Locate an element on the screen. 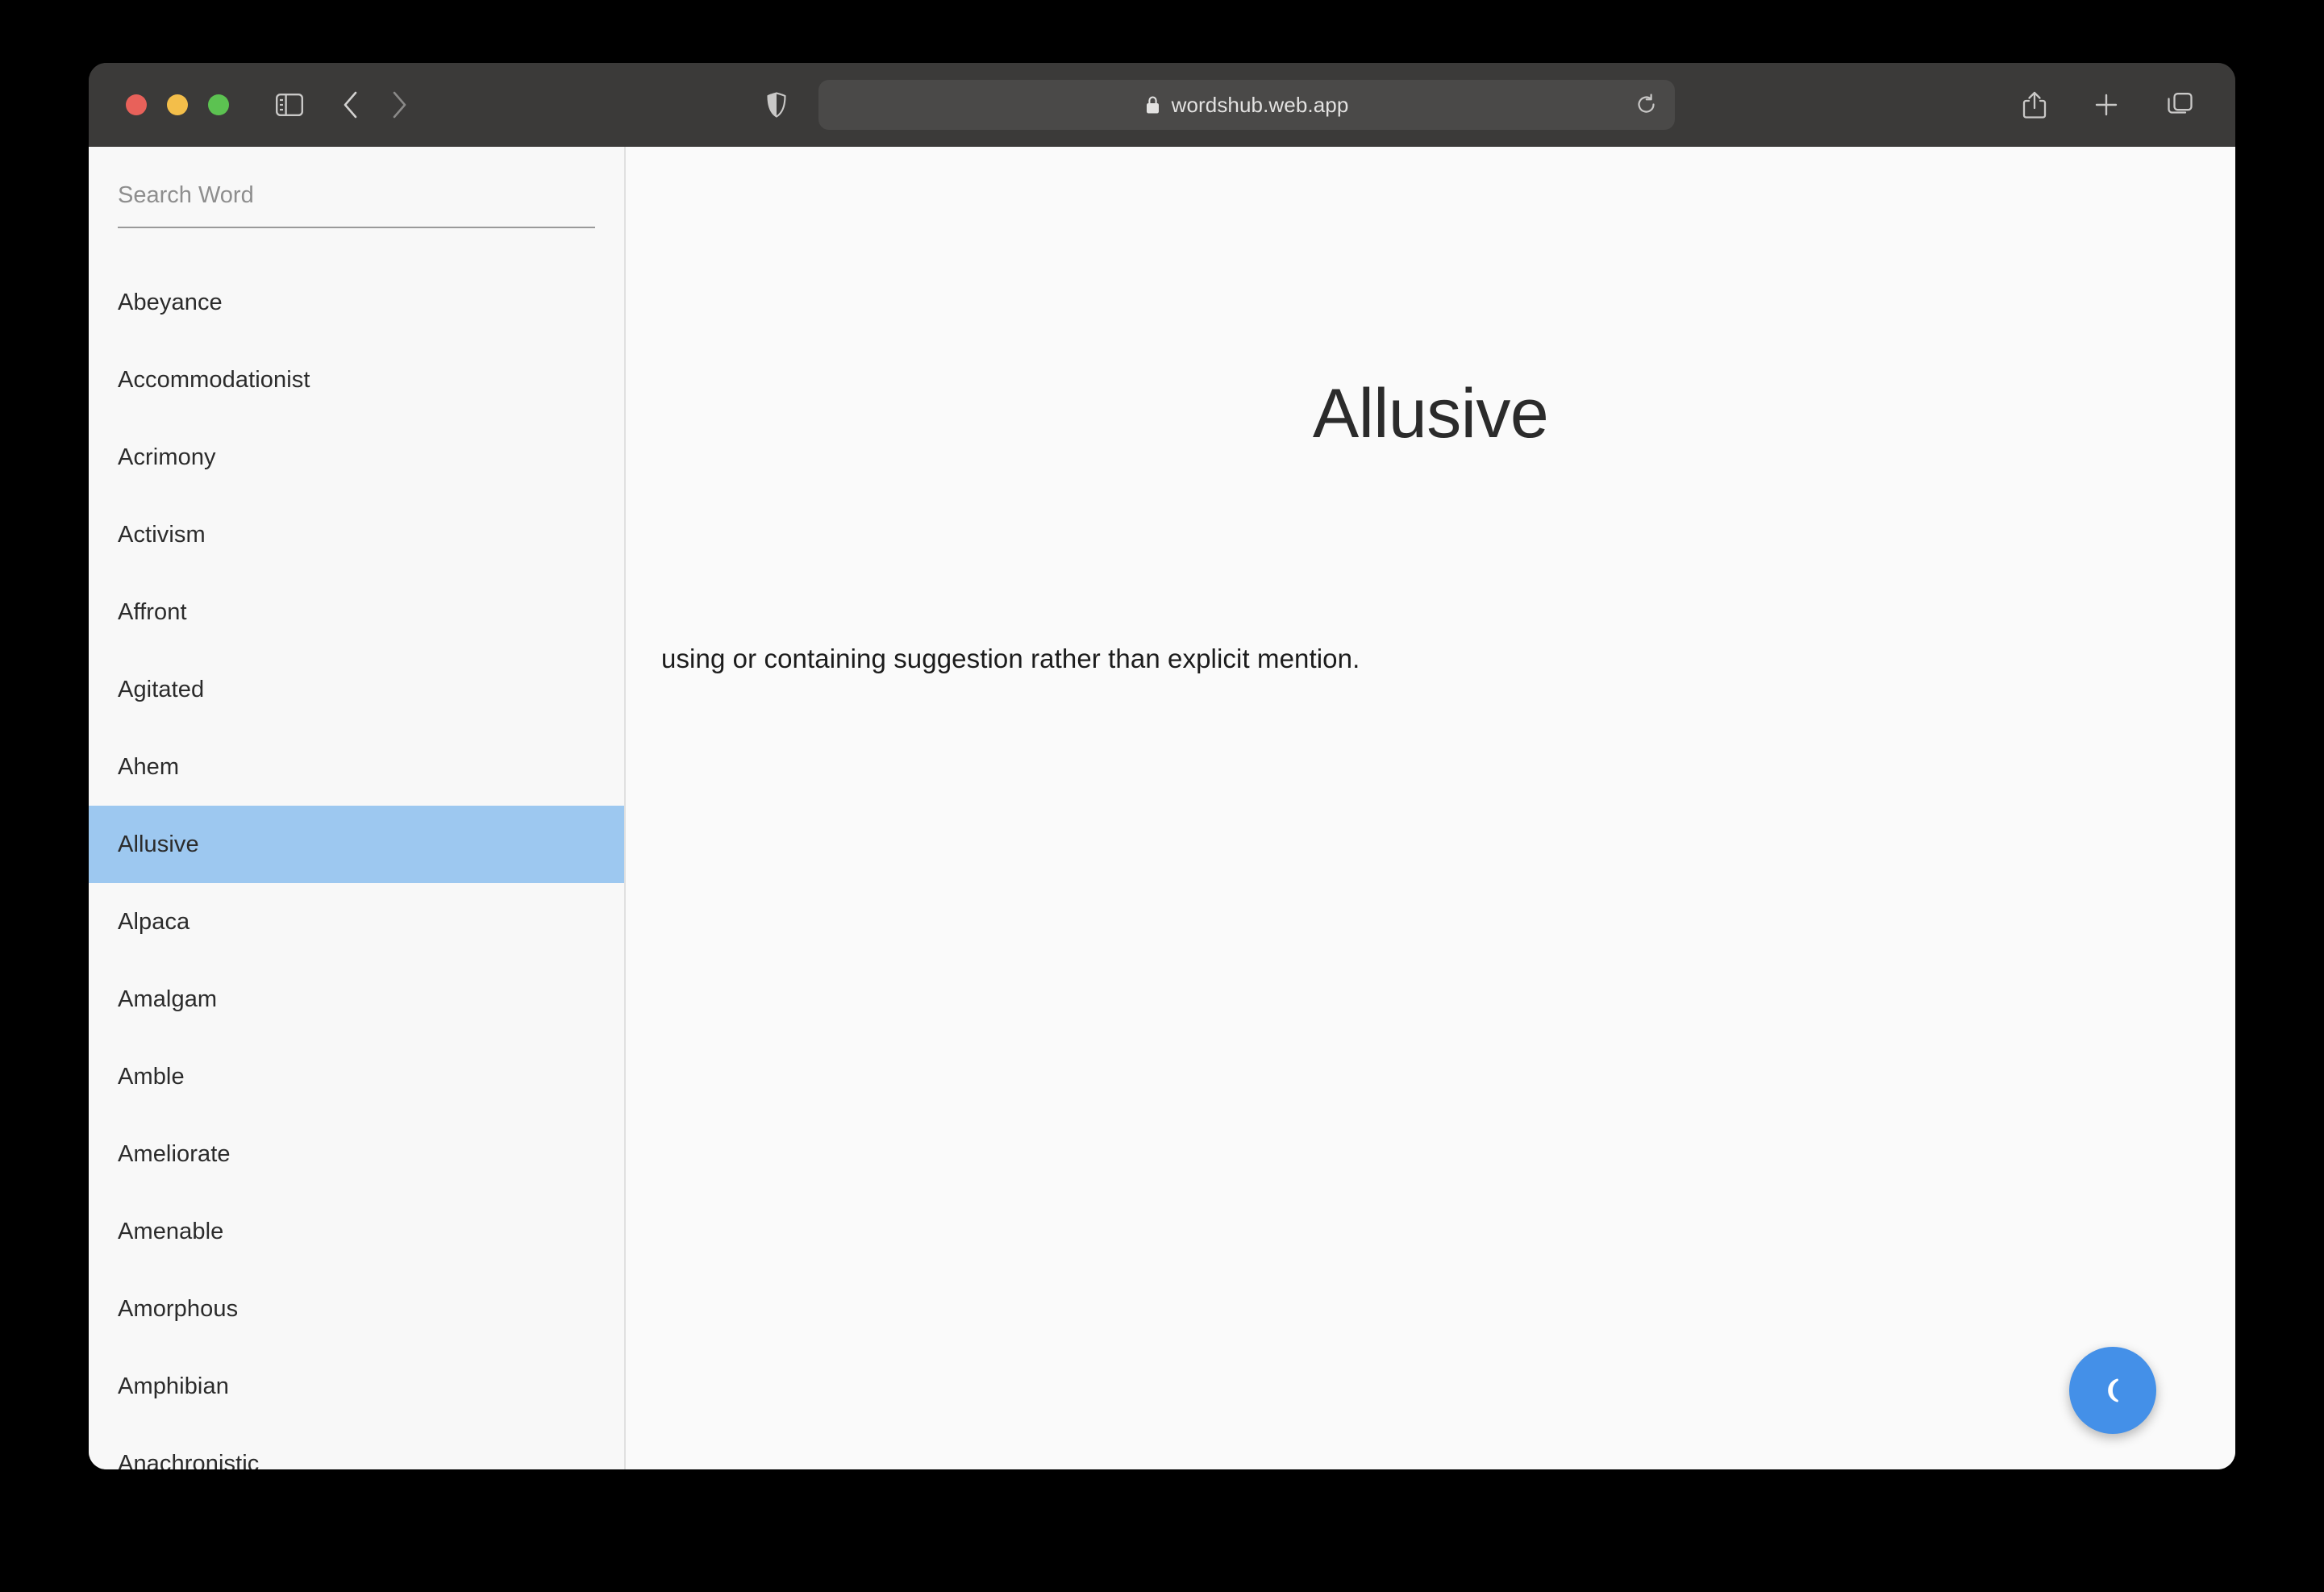 The height and width of the screenshot is (1592, 2324). word-list-item: Amphibian is located at coordinates (356, 1386).